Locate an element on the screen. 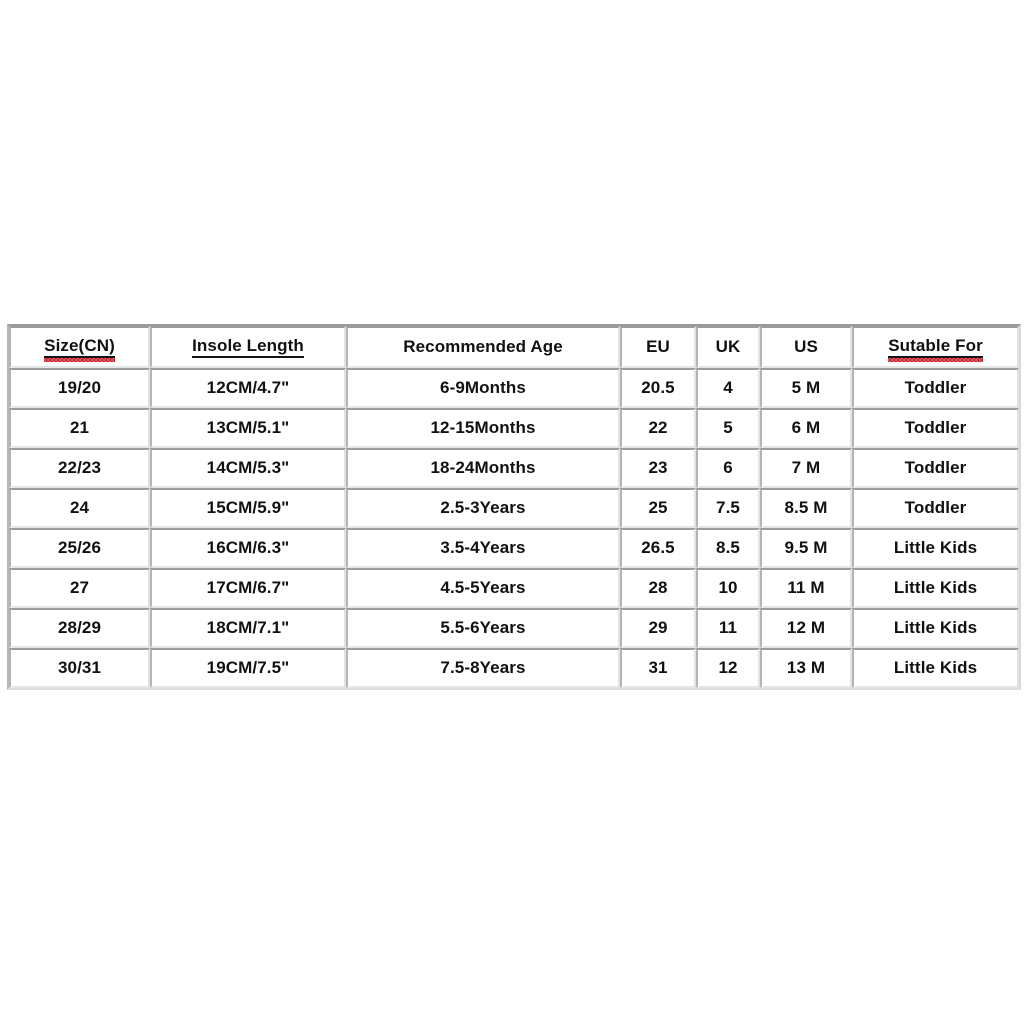 Image resolution: width=1024 pixels, height=1024 pixels. cell-eu: 20.5 is located at coordinates (658, 388).